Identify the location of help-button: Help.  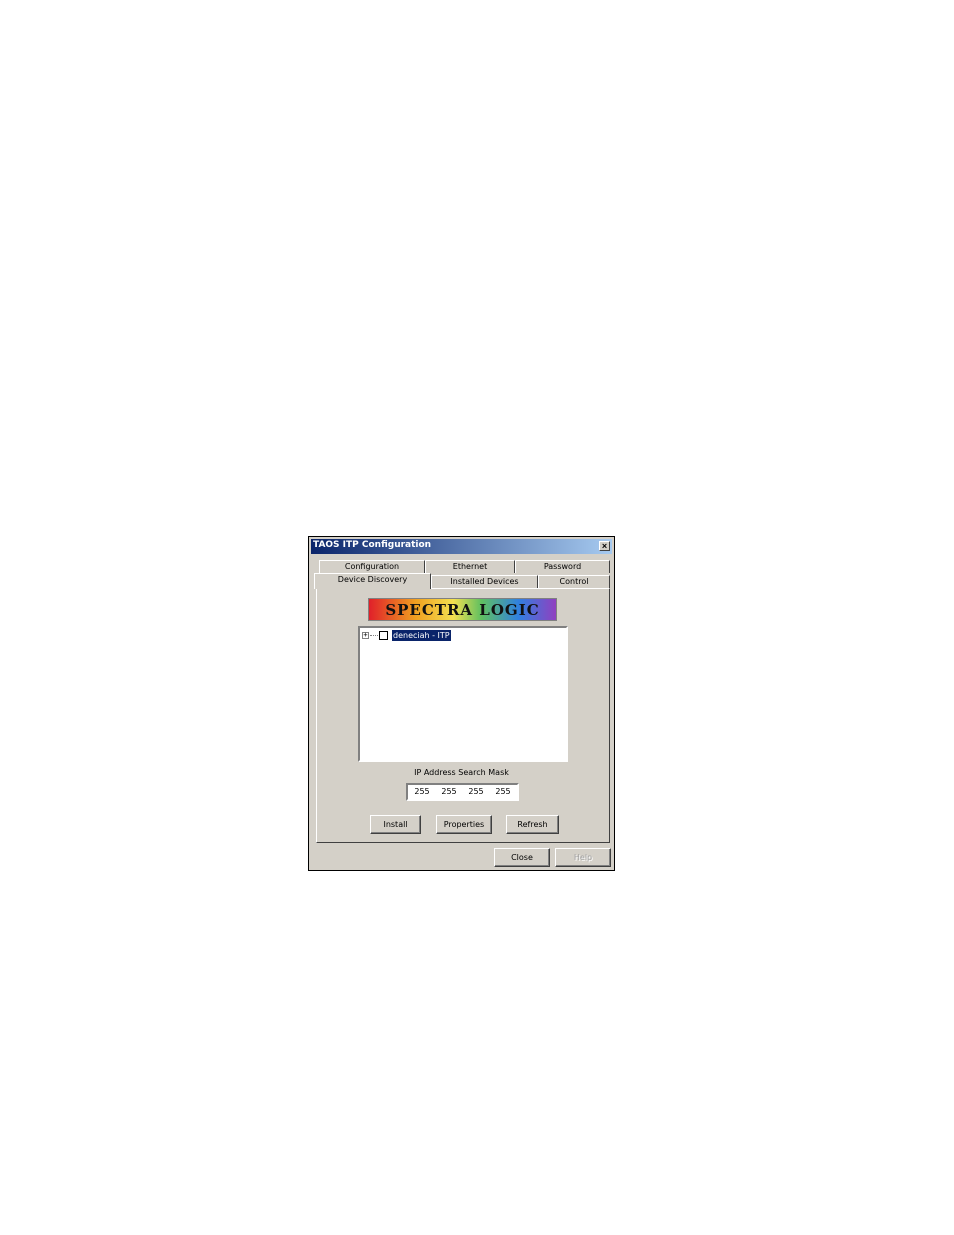
(583, 857).